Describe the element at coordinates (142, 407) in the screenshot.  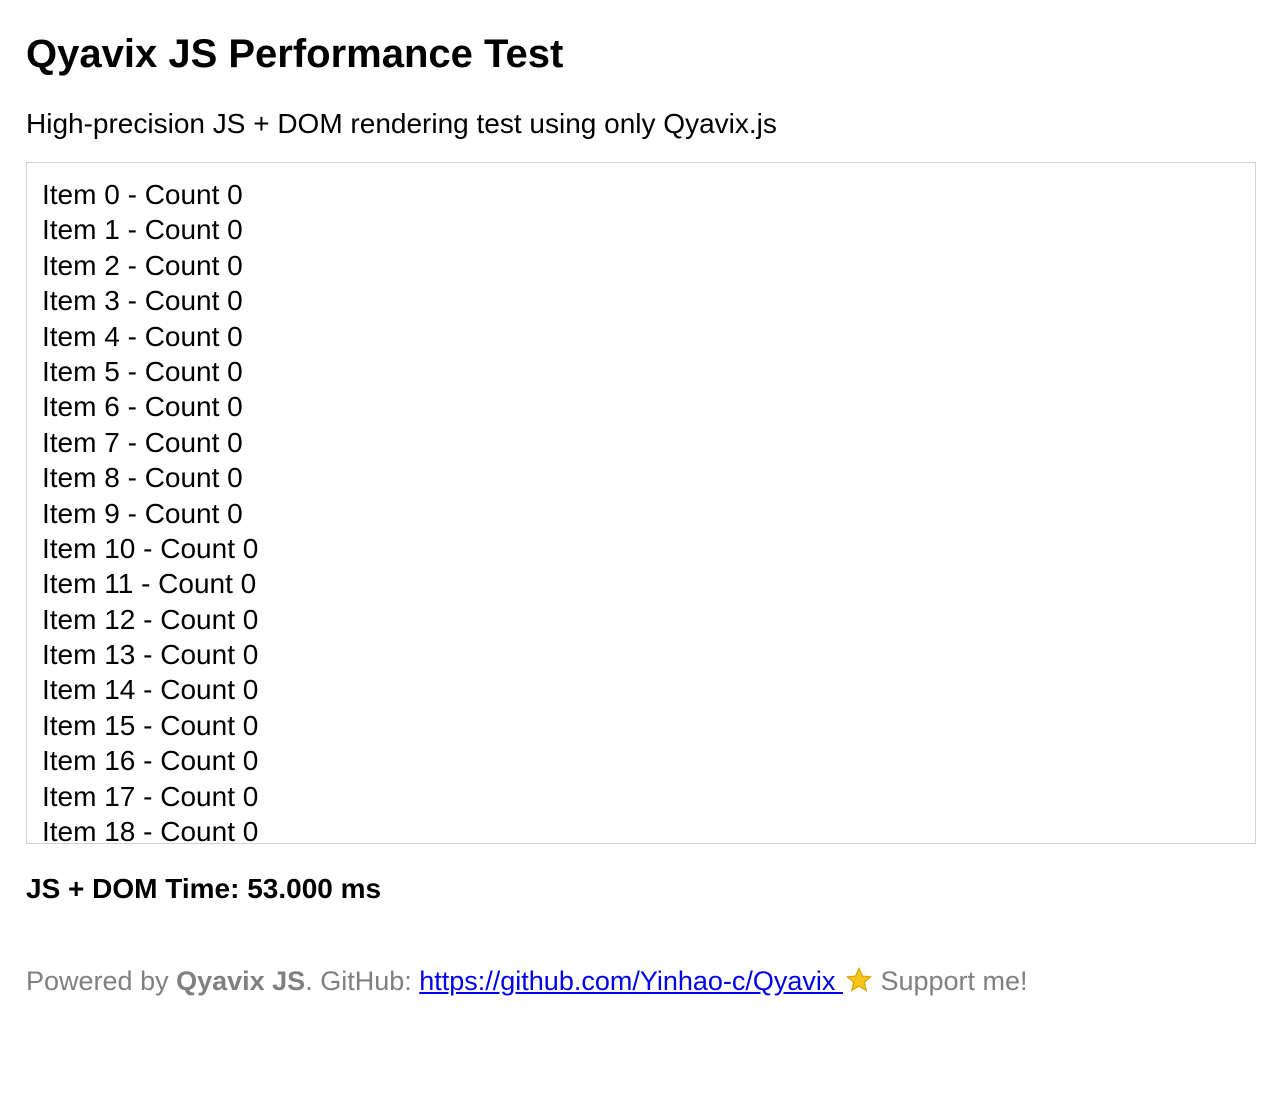
I see `list-item: Item 6 - Count 0` at that location.